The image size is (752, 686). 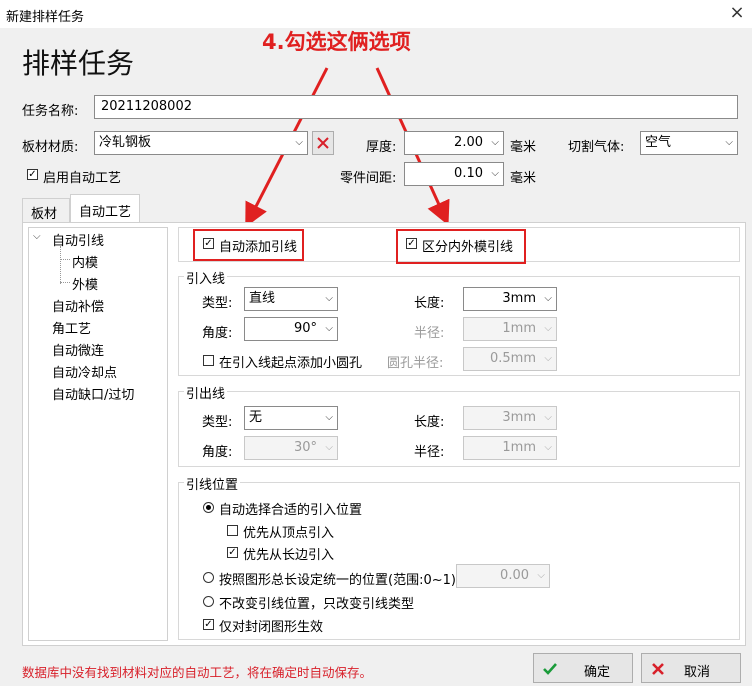 What do you see at coordinates (232, 552) in the screenshot?
I see `long-edge-checkbox: ✓` at bounding box center [232, 552].